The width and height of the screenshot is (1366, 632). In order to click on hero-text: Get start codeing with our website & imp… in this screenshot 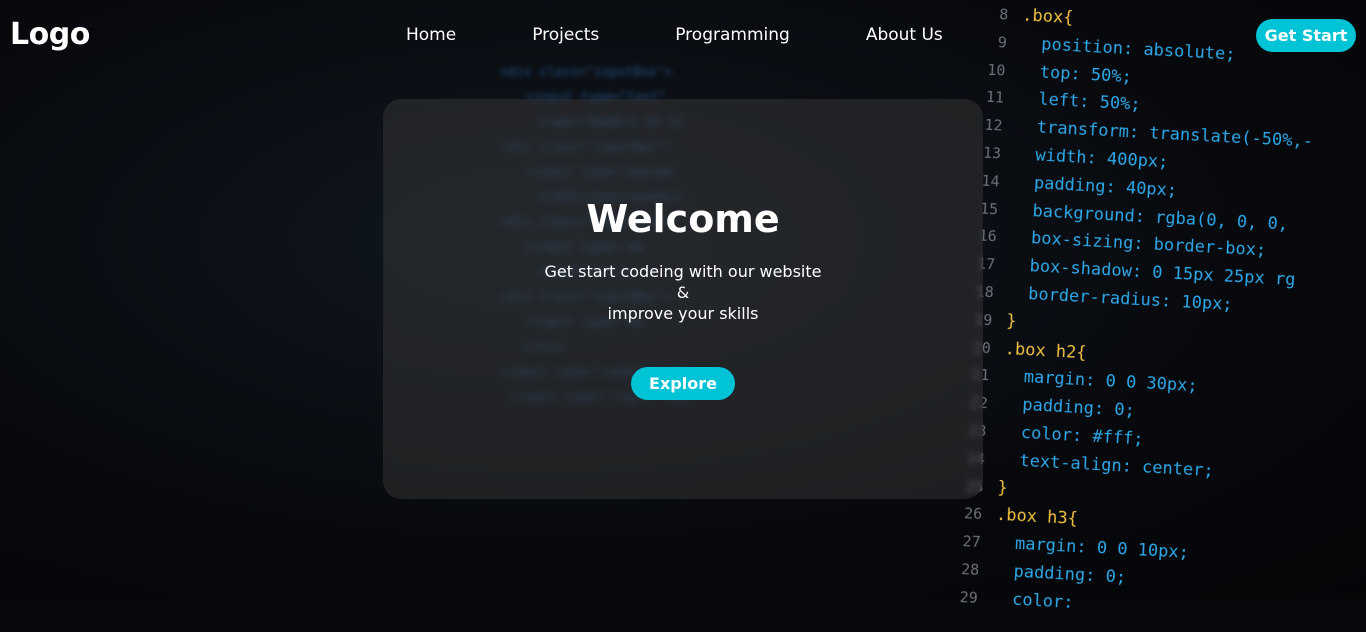, I will do `click(683, 292)`.